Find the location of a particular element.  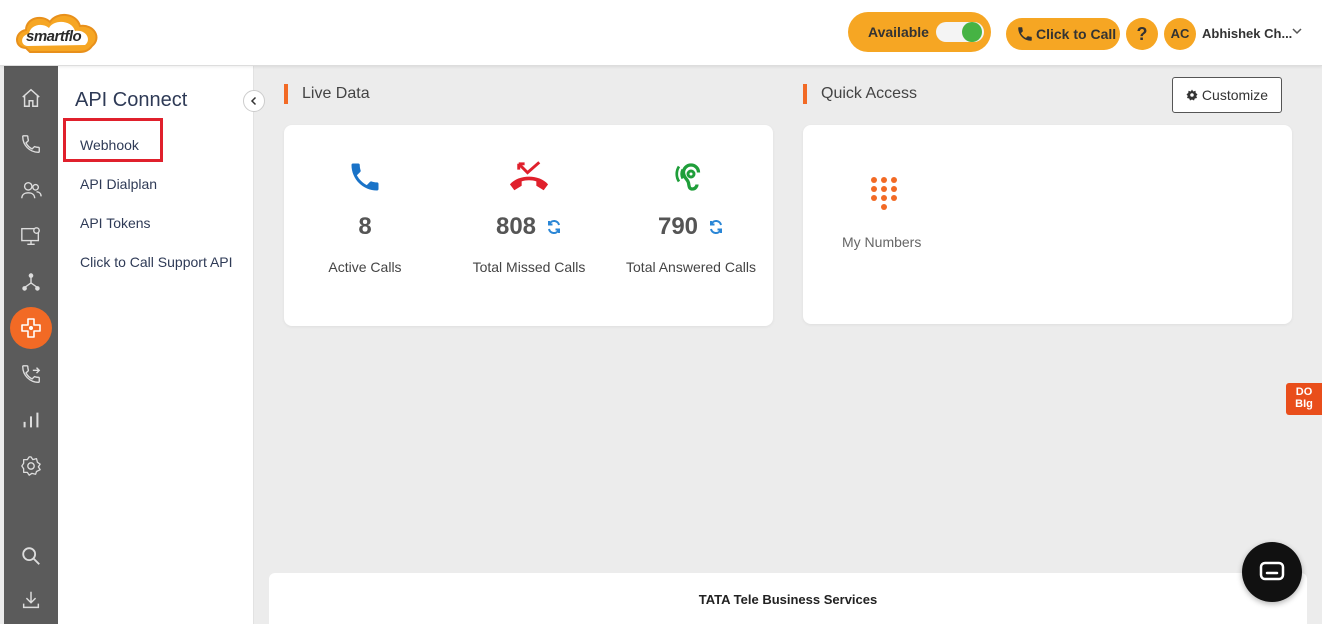

rail-download is located at coordinates (31, 600).